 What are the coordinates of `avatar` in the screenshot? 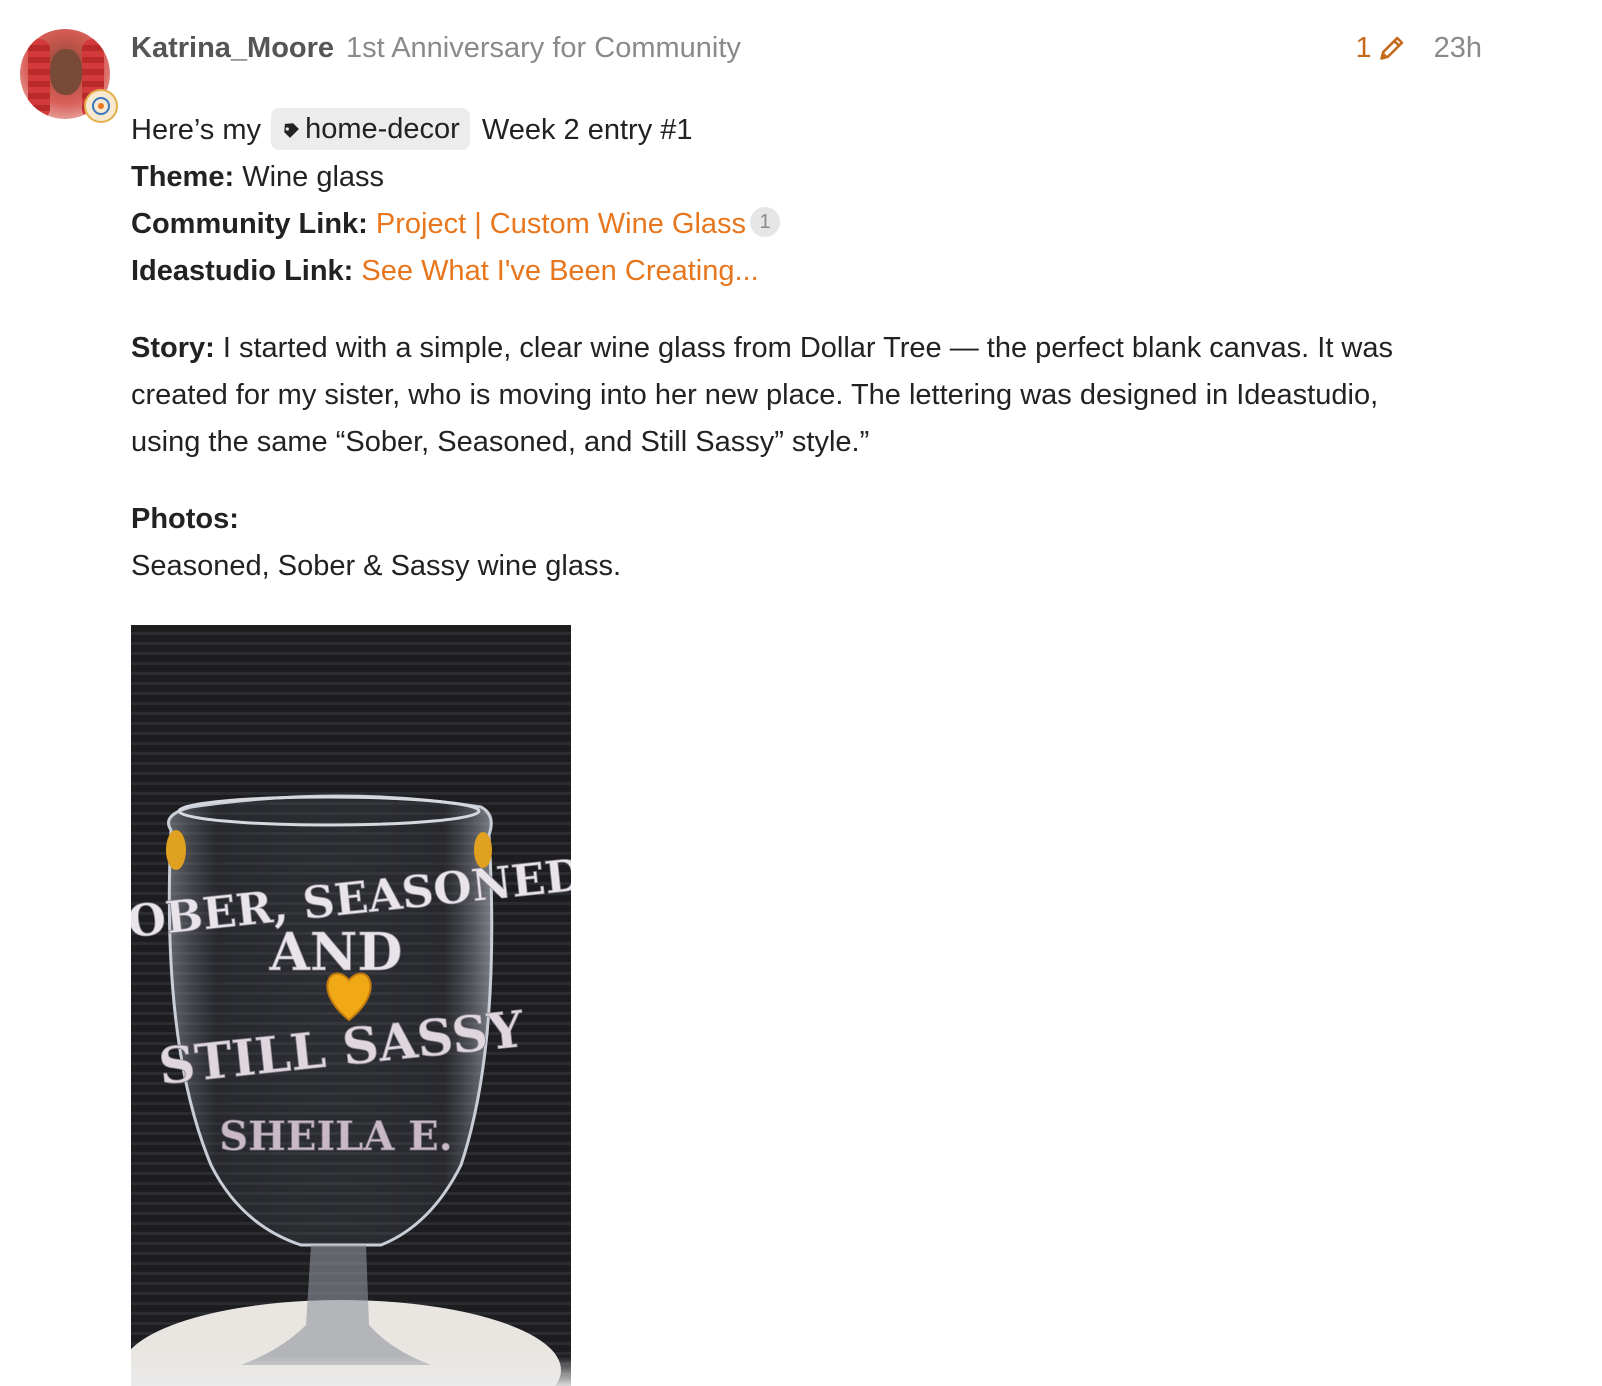 It's located at (69, 76).